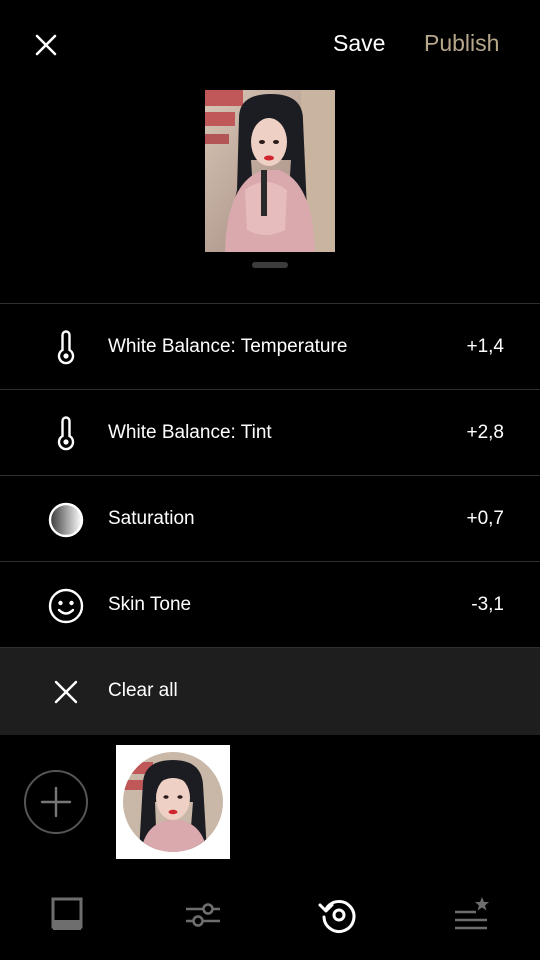 This screenshot has height=960, width=540. I want to click on preset-thumbnail, so click(173, 802).